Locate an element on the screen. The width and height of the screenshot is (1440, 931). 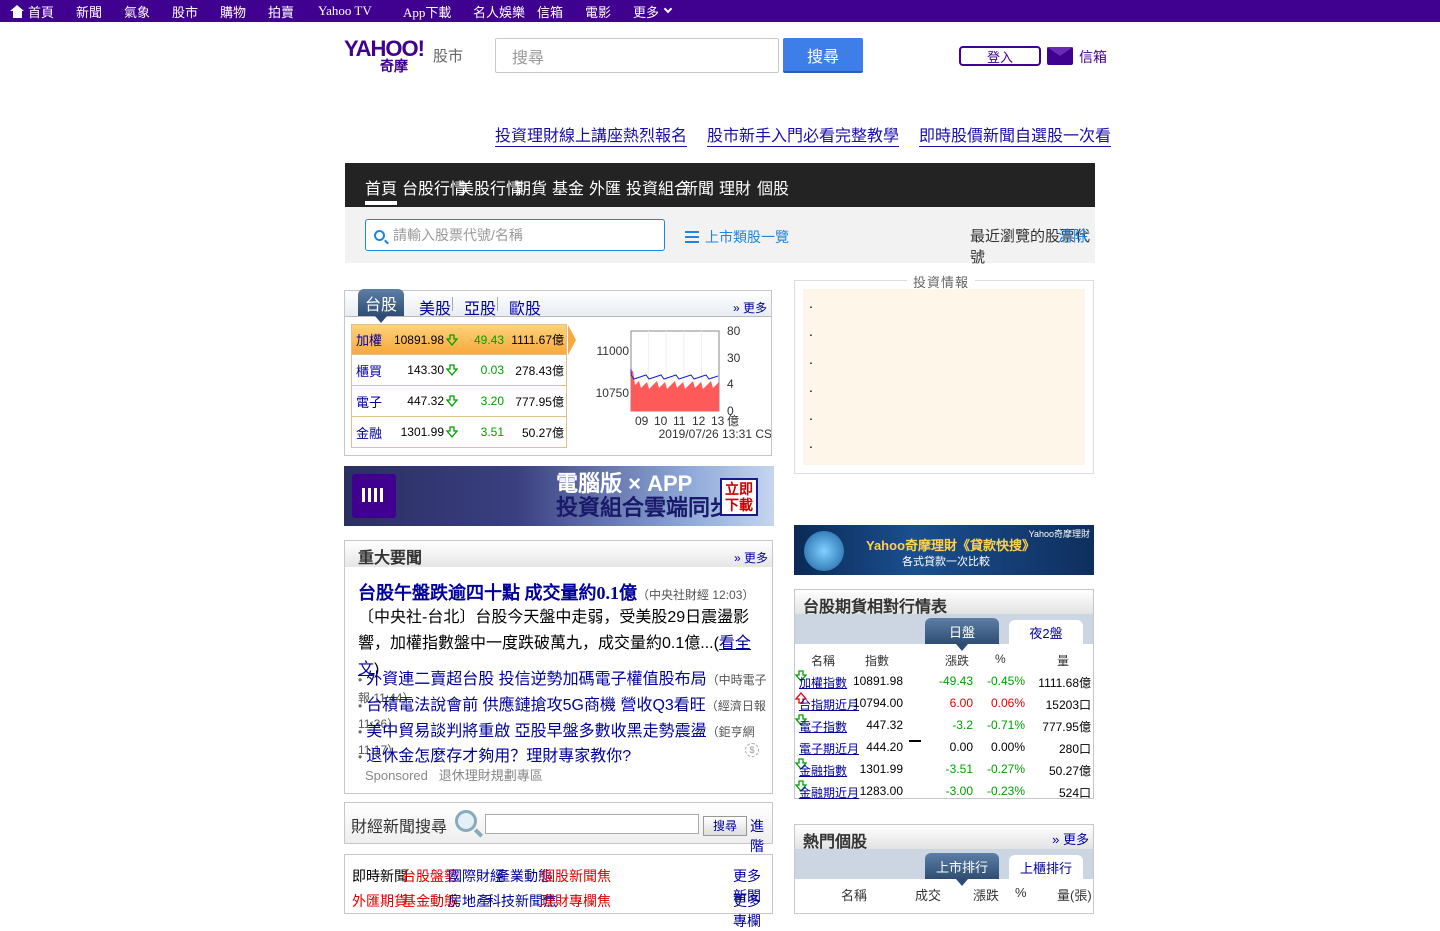
futures-change: -3.2 is located at coordinates (962, 725).